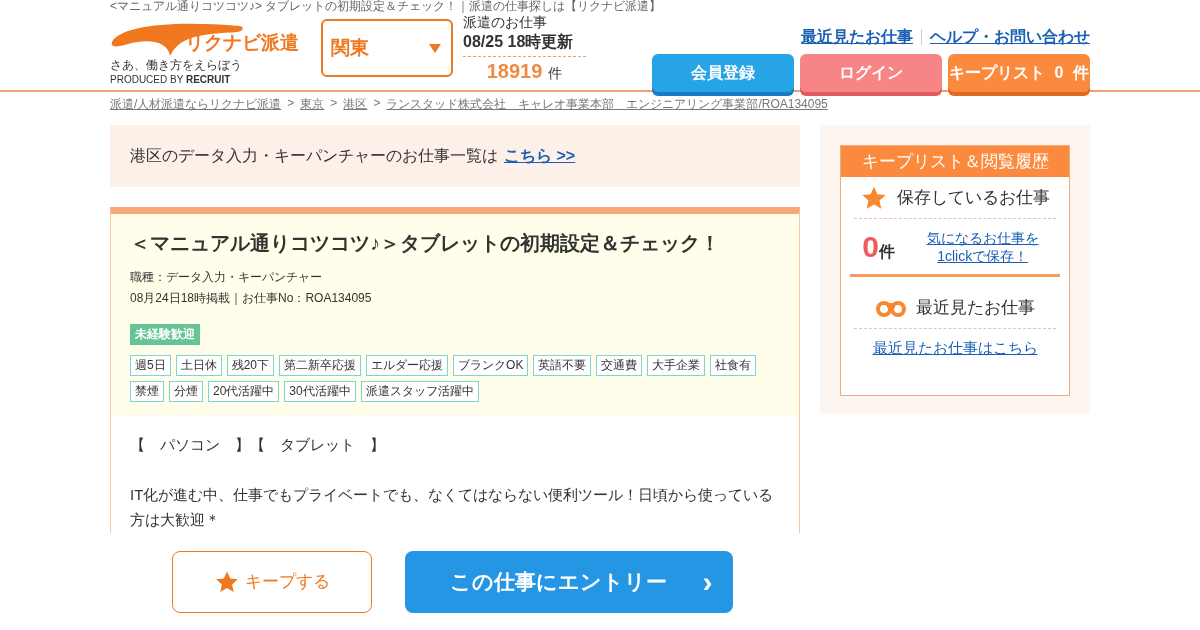  Describe the element at coordinates (386, 6) in the screenshot. I see `page-title: <マニュアル通りコツコツ♪> タブレットの初期設定＆チェック！｜派遣の仕事探しは【リクナビ派遣】` at that location.